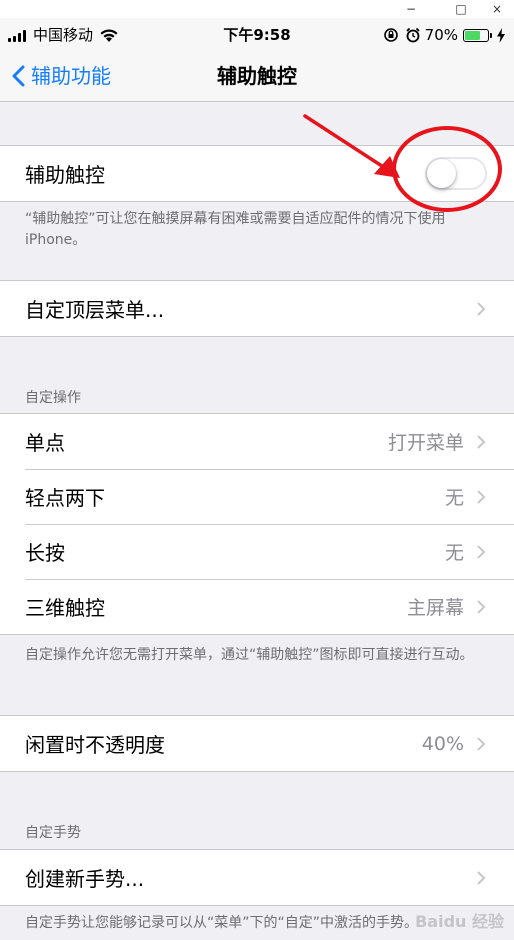  What do you see at coordinates (53, 398) in the screenshot?
I see `custom-actions-header: 自定操作` at bounding box center [53, 398].